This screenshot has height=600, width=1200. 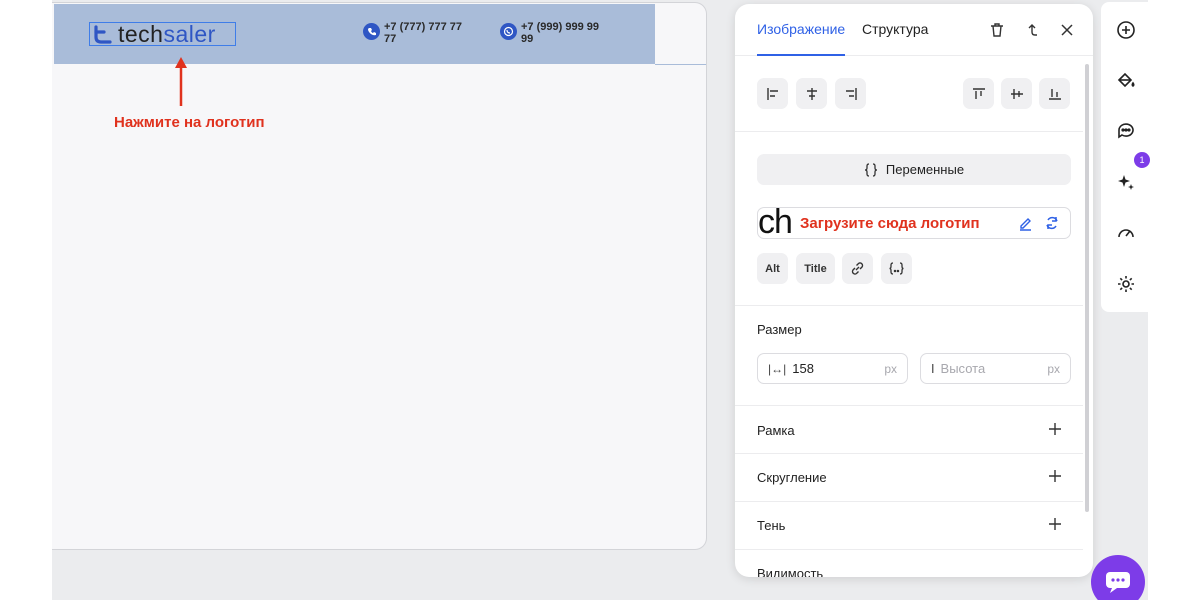 I want to click on image-upload-field: ch Загрузите сюда логотип, so click(x=914, y=223).